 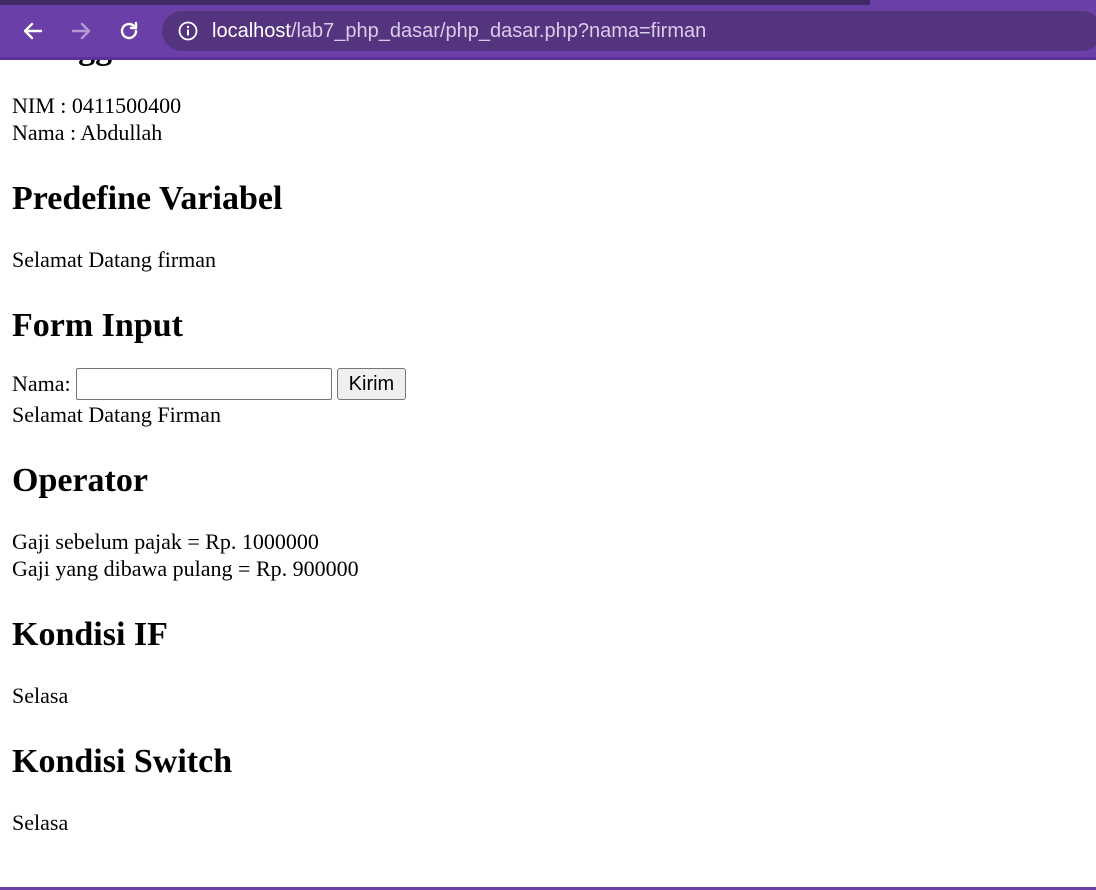 I want to click on form-row: Nama: Kirim, so click(x=542, y=384).